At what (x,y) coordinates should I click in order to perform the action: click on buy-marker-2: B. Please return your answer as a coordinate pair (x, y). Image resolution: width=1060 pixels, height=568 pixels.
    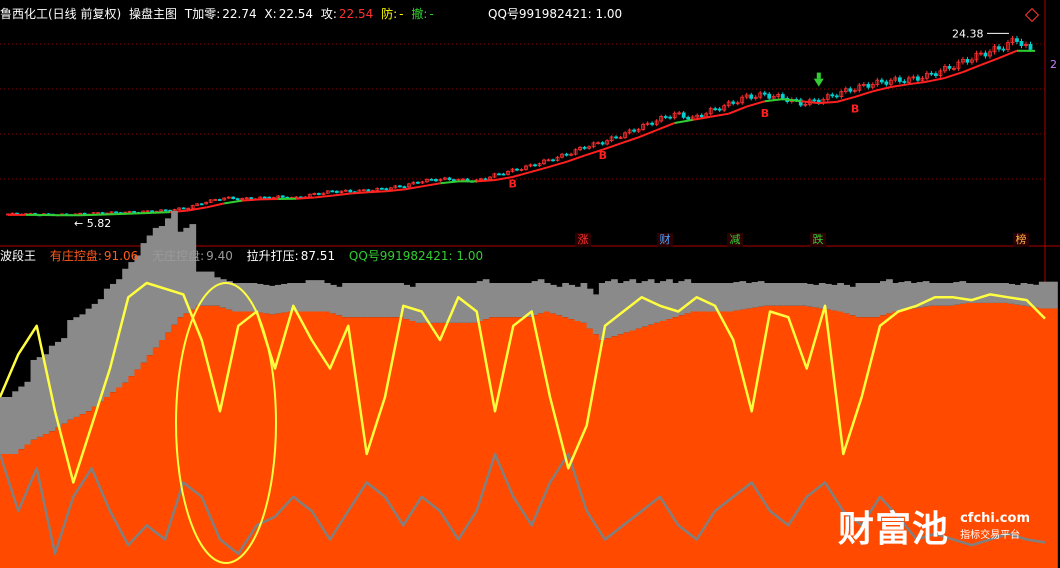
    Looking at the image, I should click on (765, 113).